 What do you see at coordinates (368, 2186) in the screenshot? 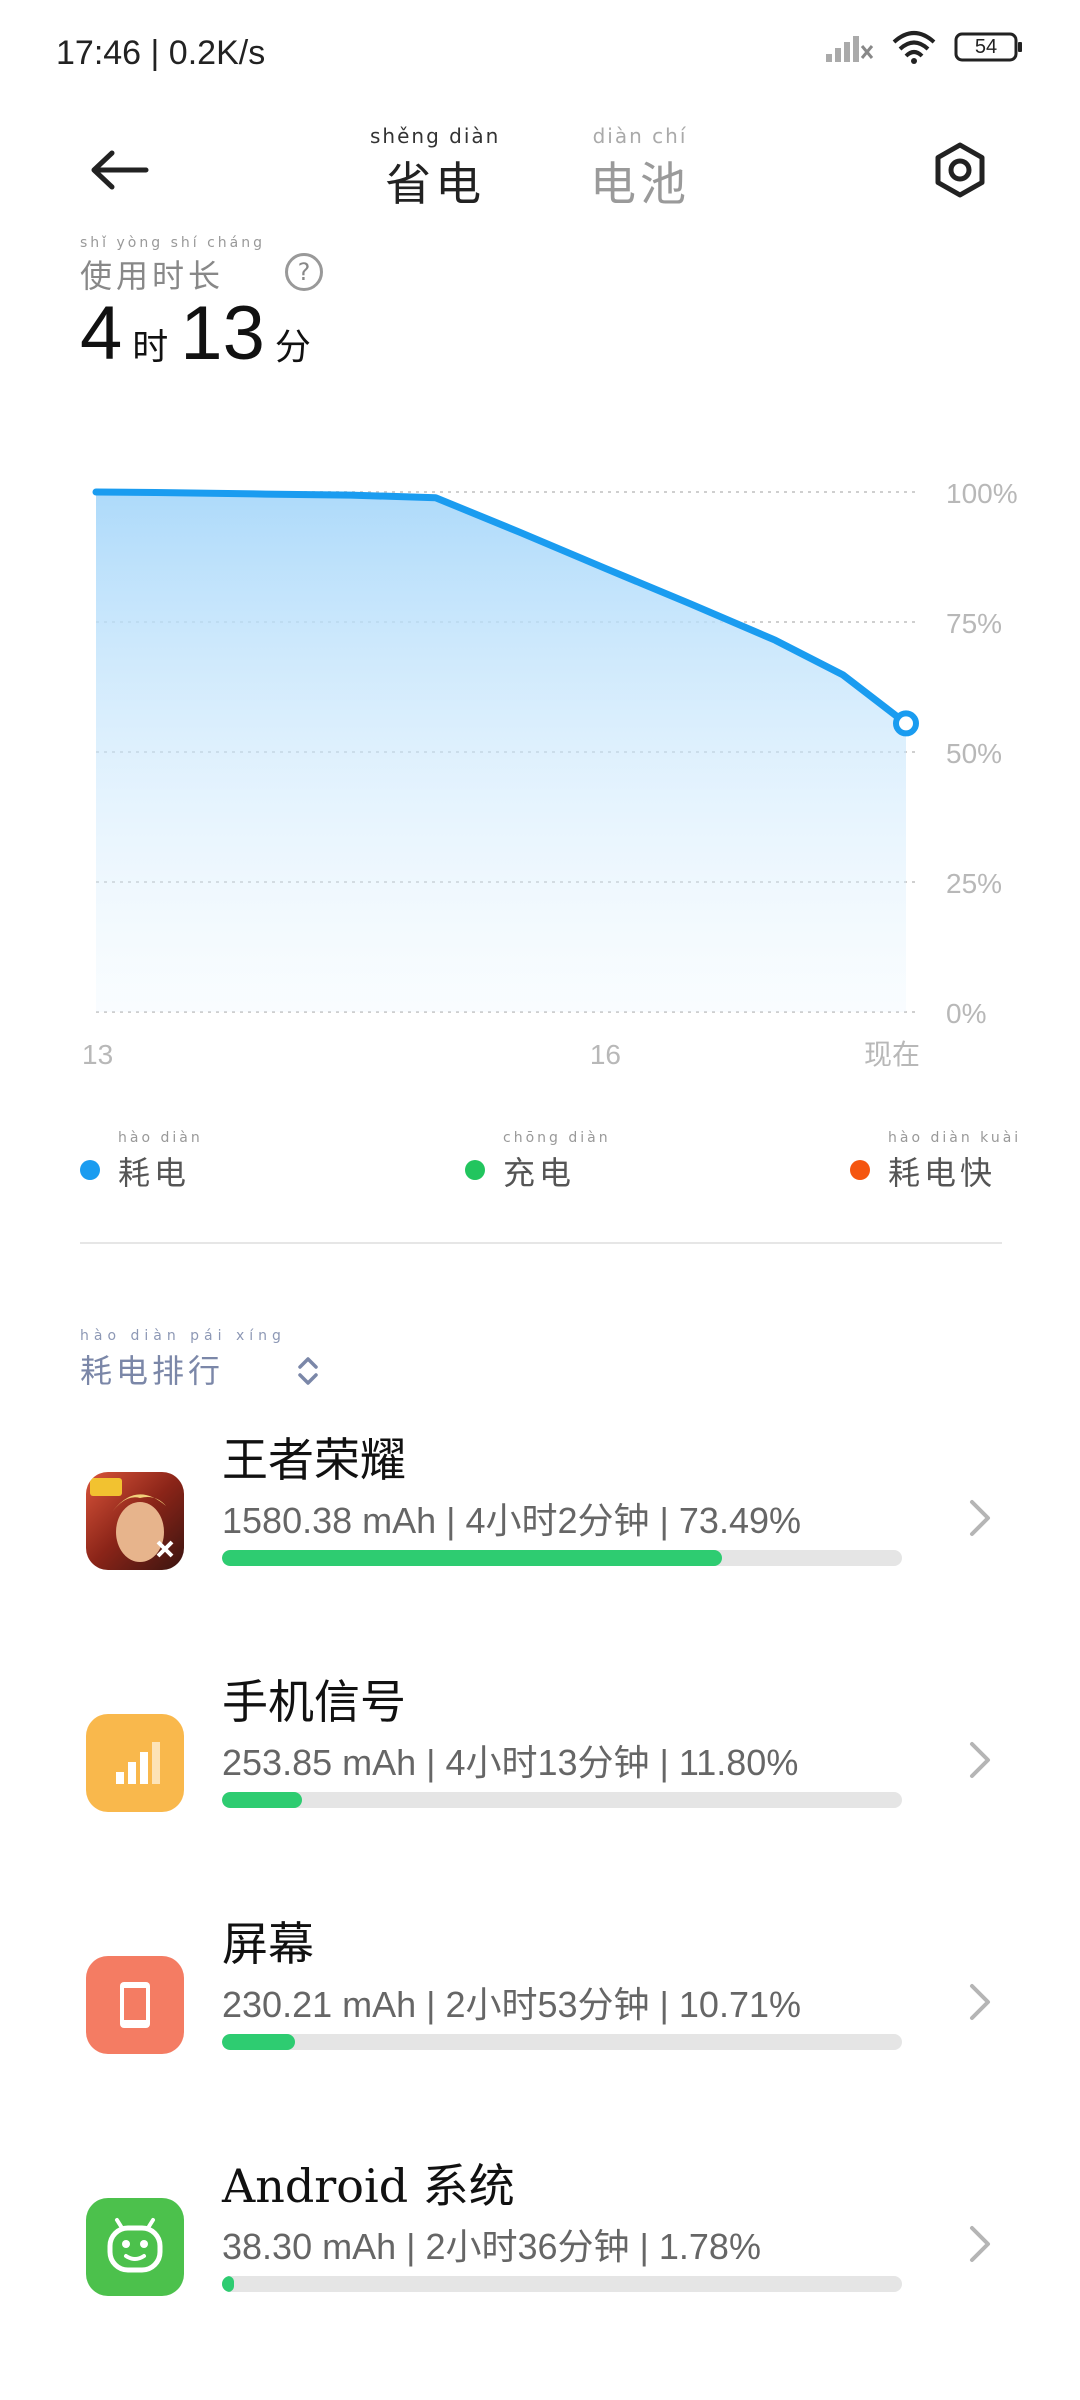
I see `app-name: Android 系统` at bounding box center [368, 2186].